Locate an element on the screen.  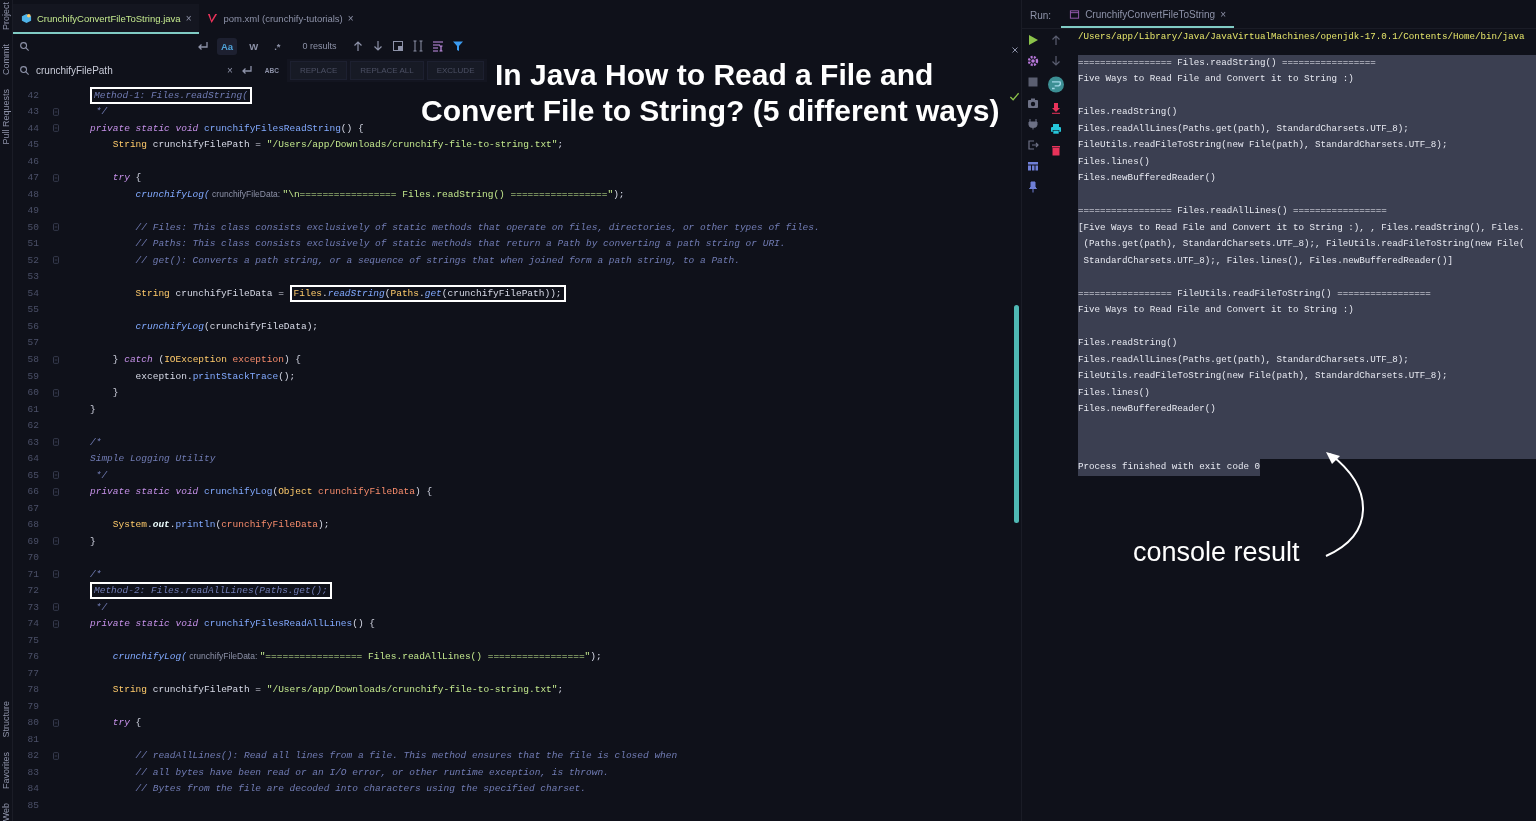
plug-icon is located at coordinates (1033, 123).